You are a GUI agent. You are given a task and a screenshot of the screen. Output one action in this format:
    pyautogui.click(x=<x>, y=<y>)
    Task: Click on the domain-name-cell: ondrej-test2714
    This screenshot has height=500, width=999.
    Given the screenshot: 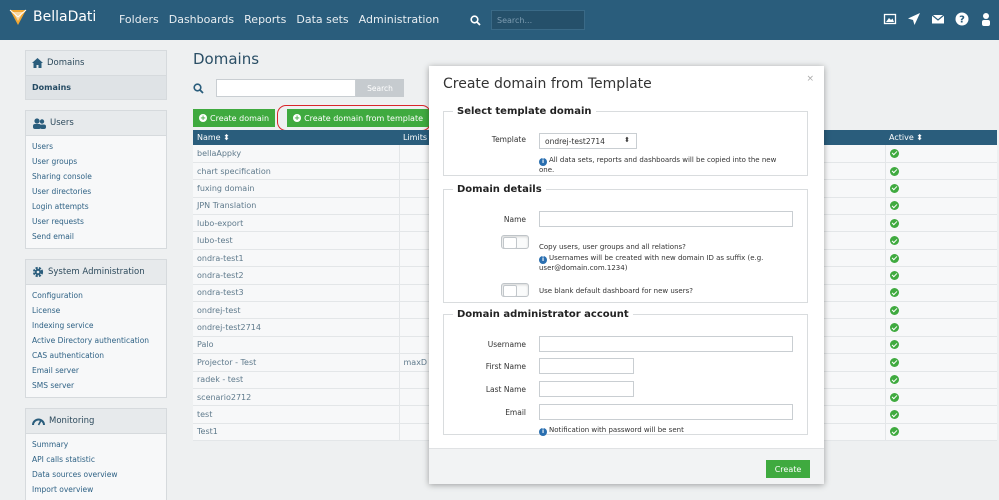 What is the action you would take?
    pyautogui.click(x=296, y=327)
    